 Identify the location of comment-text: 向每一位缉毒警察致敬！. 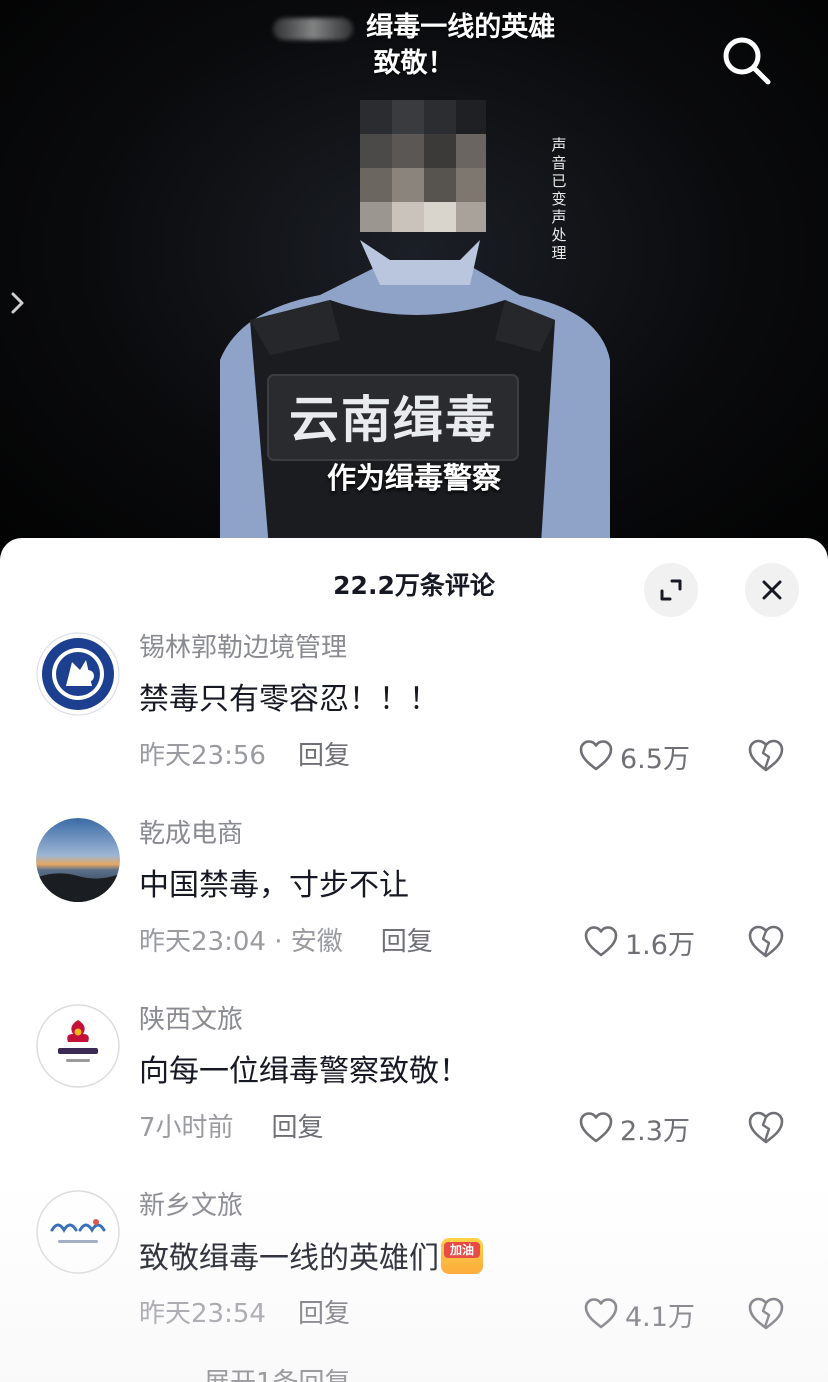
(304, 1071).